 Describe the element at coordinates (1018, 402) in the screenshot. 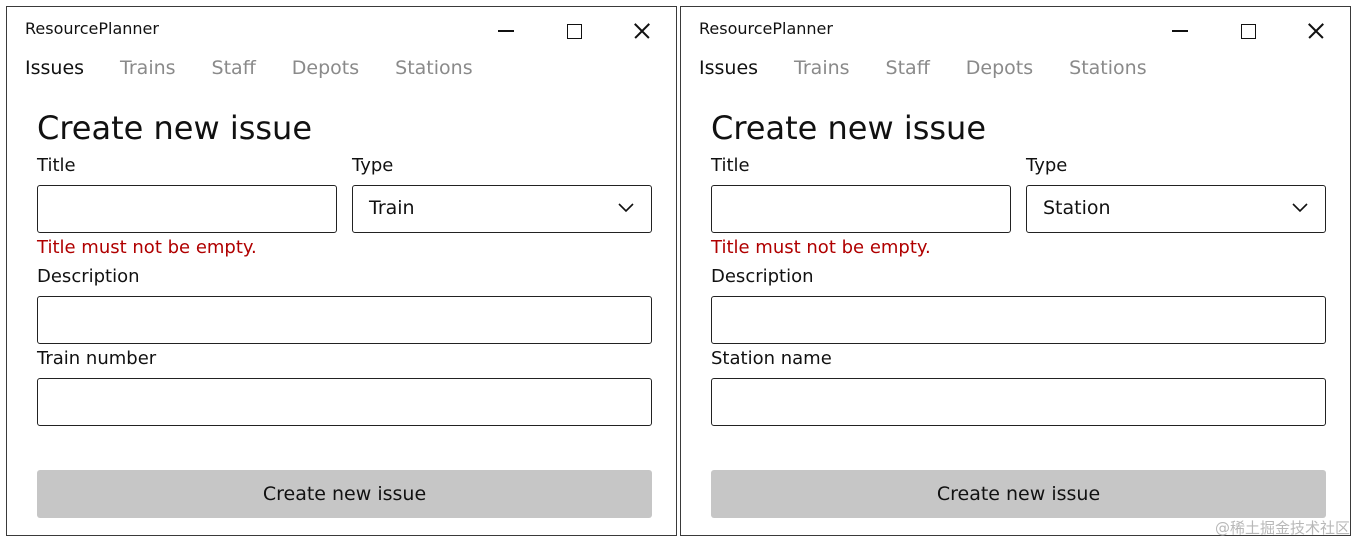

I see `station-name-input` at that location.